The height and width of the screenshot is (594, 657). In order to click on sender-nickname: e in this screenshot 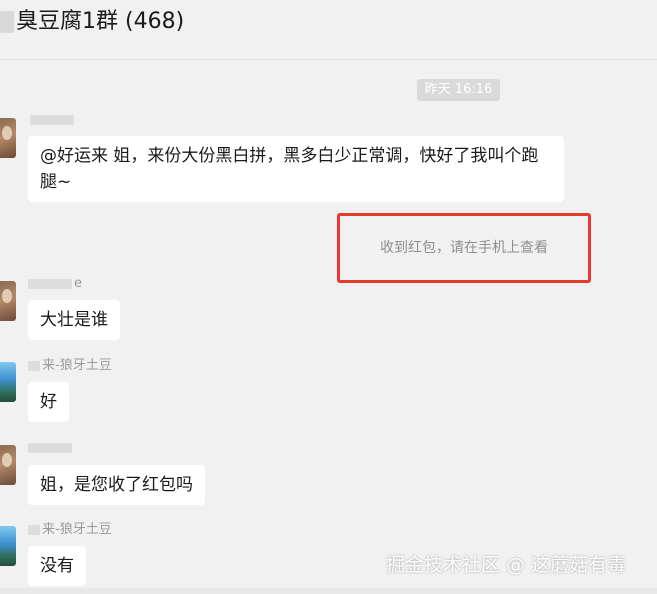, I will do `click(55, 284)`.